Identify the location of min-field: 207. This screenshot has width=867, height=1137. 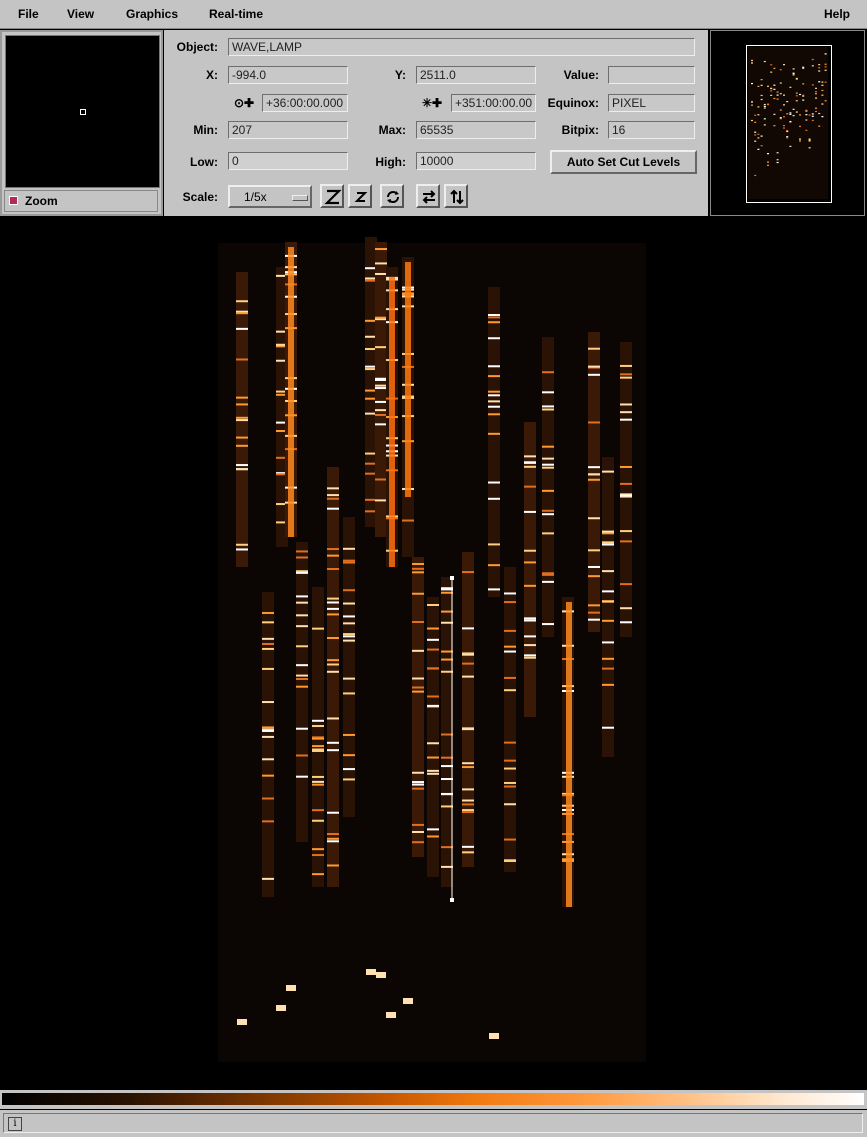
(288, 130).